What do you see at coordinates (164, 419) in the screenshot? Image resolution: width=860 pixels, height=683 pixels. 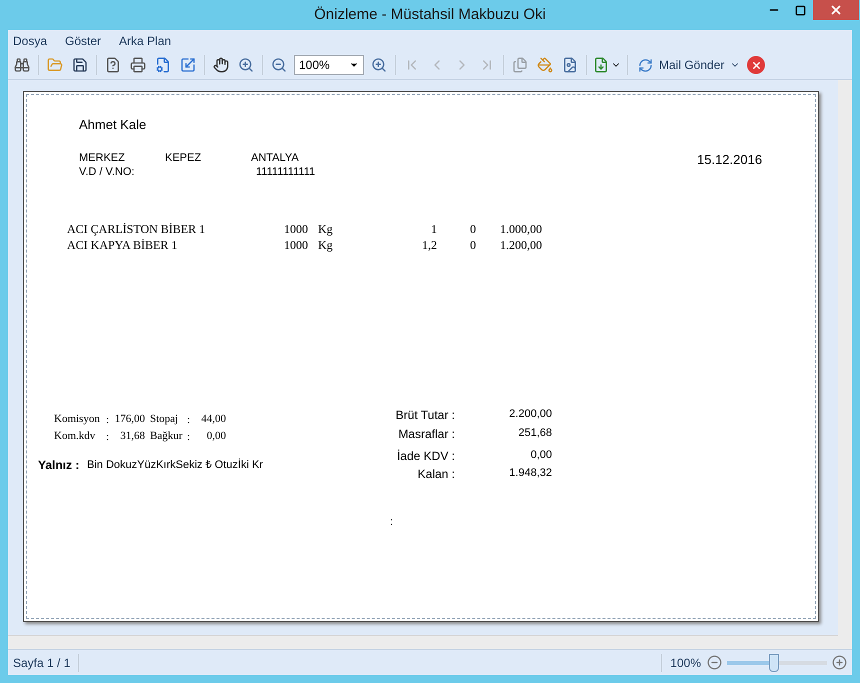 I see `deduction-label: Stopaj` at bounding box center [164, 419].